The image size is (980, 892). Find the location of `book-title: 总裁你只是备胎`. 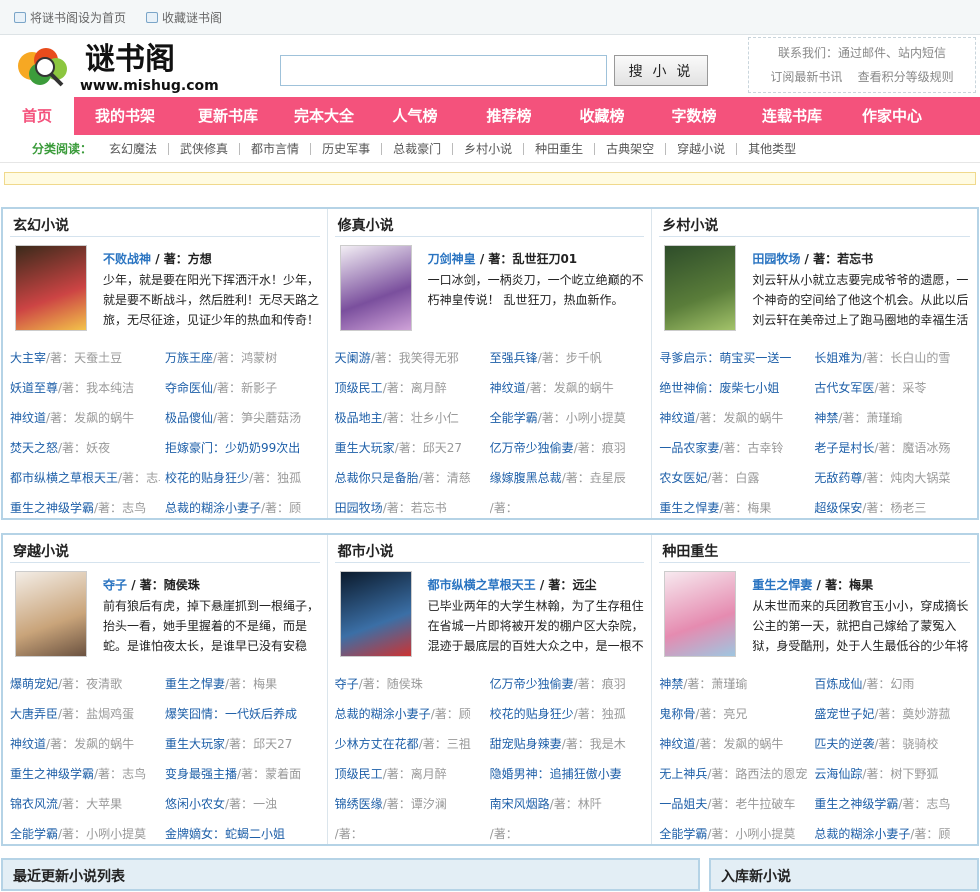

book-title: 总裁你只是备胎 is located at coordinates (377, 478).